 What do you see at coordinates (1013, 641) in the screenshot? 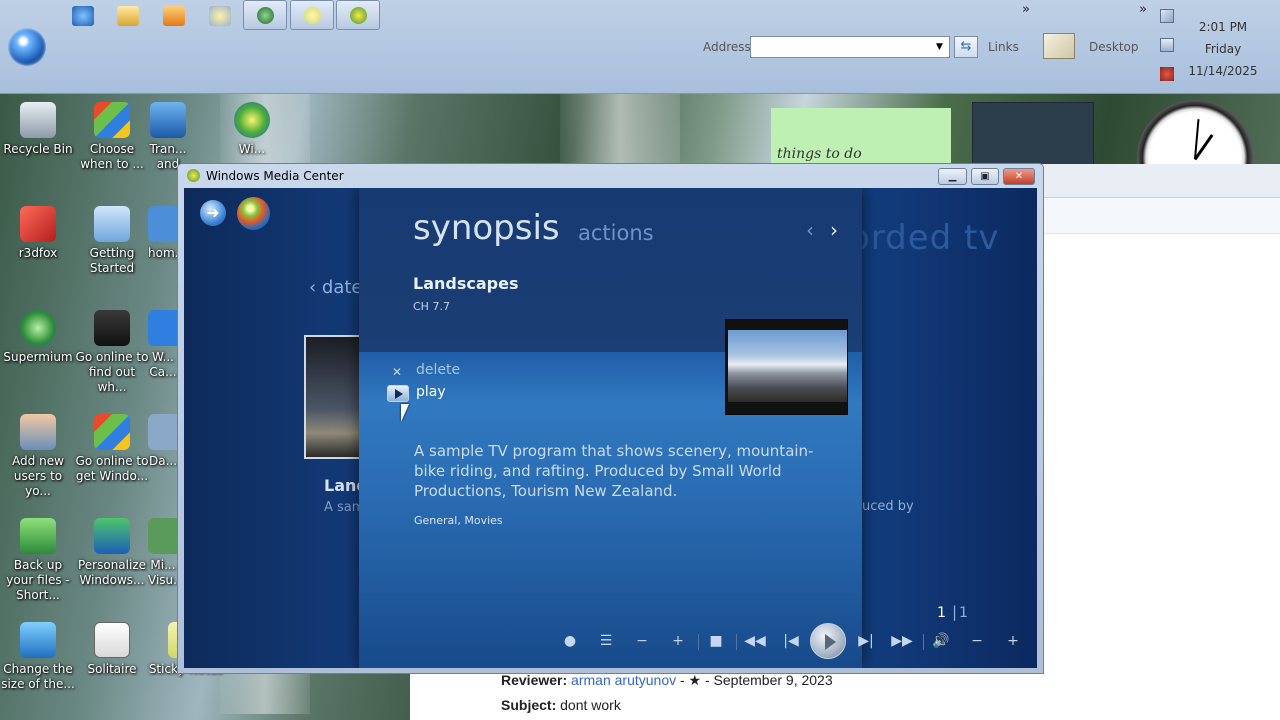
I see `volume-up-icon: +` at bounding box center [1013, 641].